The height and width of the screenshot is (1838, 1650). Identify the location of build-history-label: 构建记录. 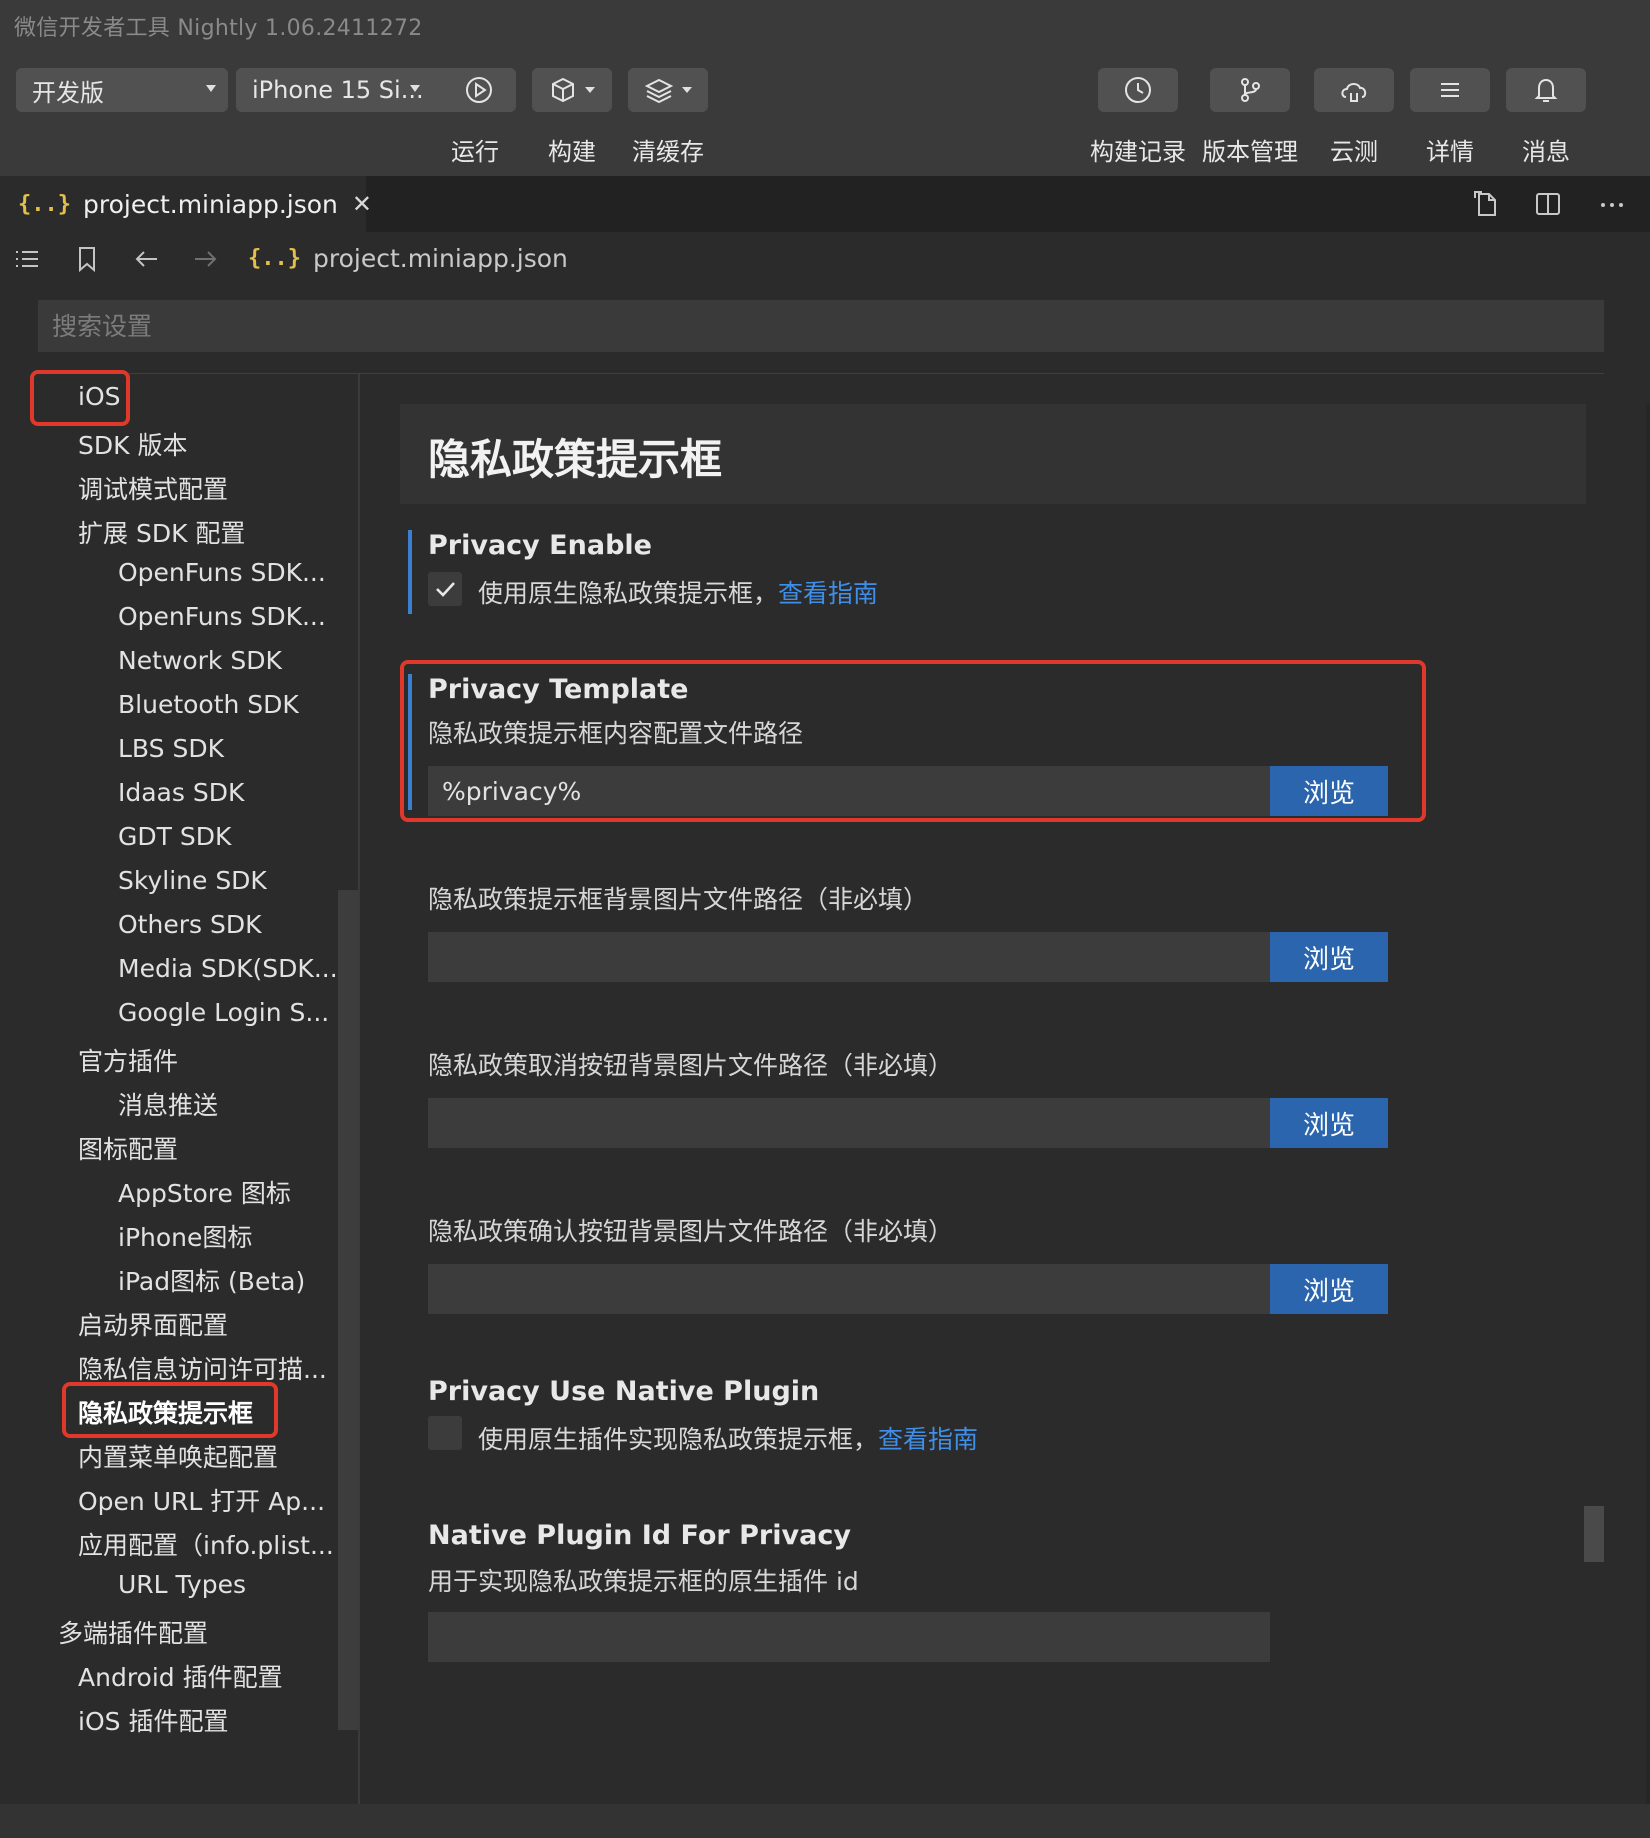
(1138, 149).